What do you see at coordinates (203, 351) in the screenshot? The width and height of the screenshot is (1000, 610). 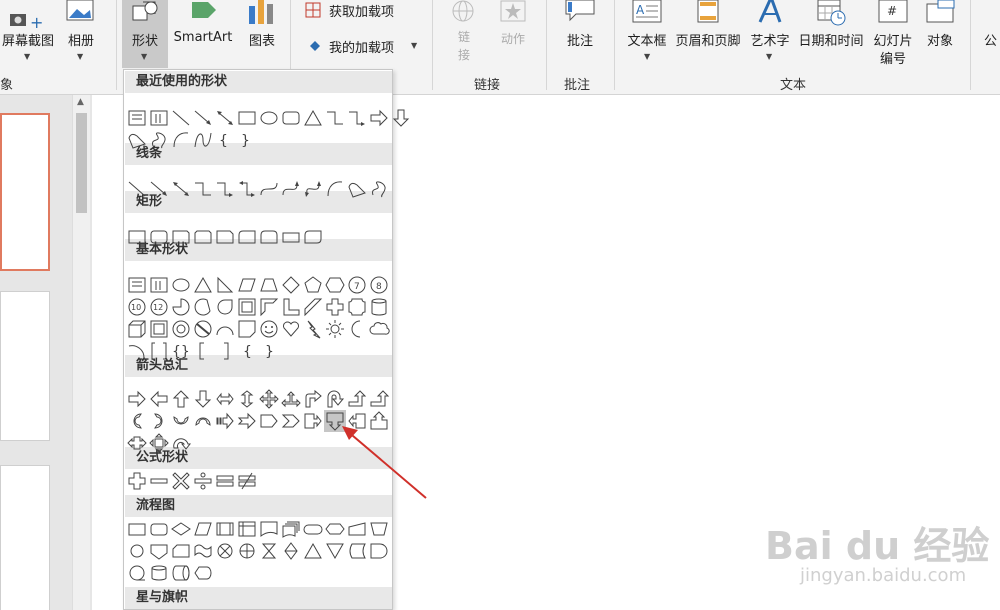 I see `shape-lbrk-icon` at bounding box center [203, 351].